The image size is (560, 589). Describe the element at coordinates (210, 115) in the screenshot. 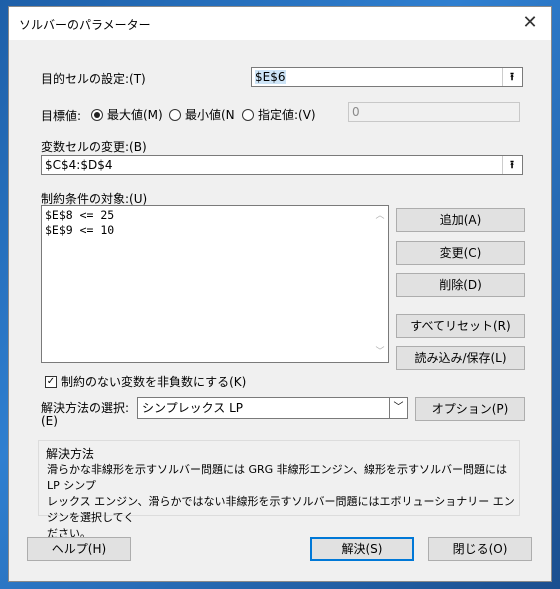

I see `radio-min-label: 最小値(N` at that location.